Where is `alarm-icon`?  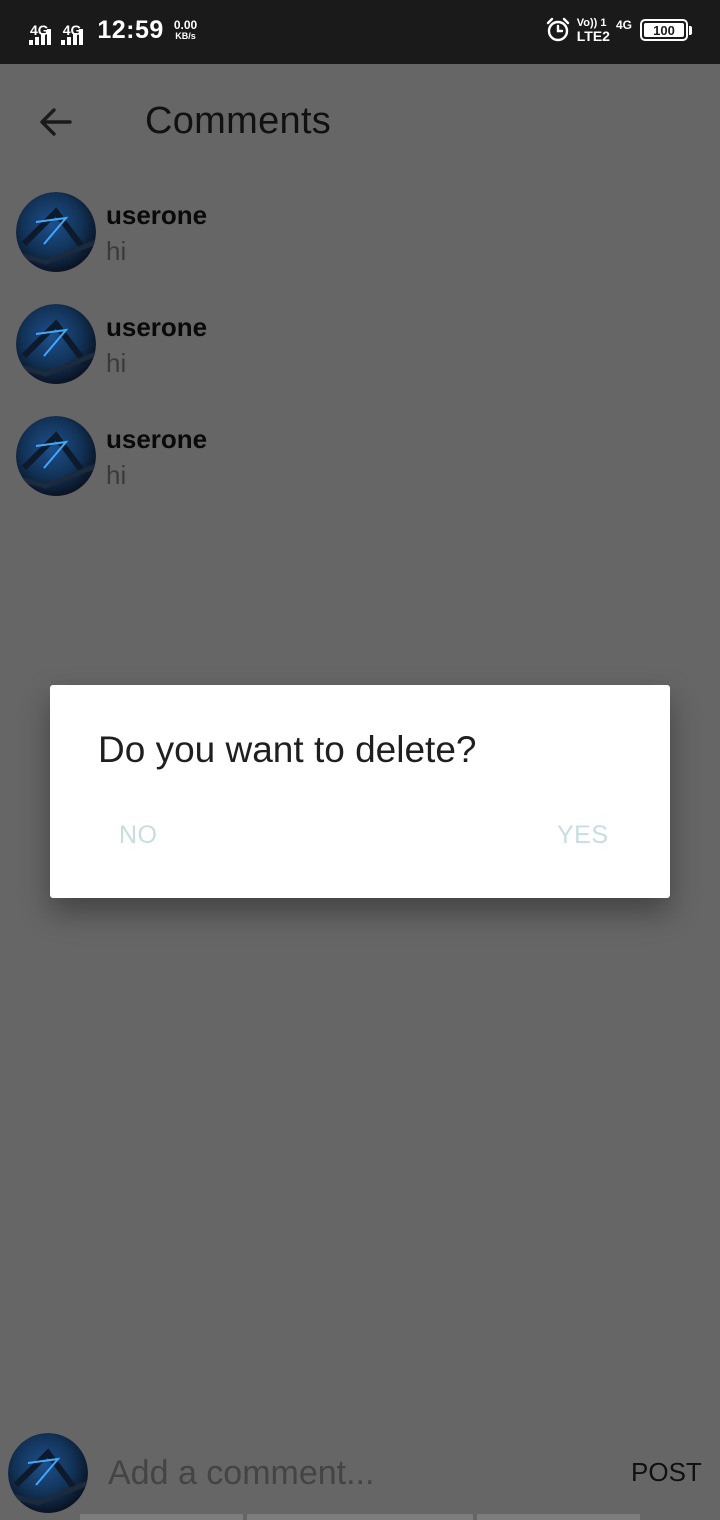
alarm-icon is located at coordinates (557, 29).